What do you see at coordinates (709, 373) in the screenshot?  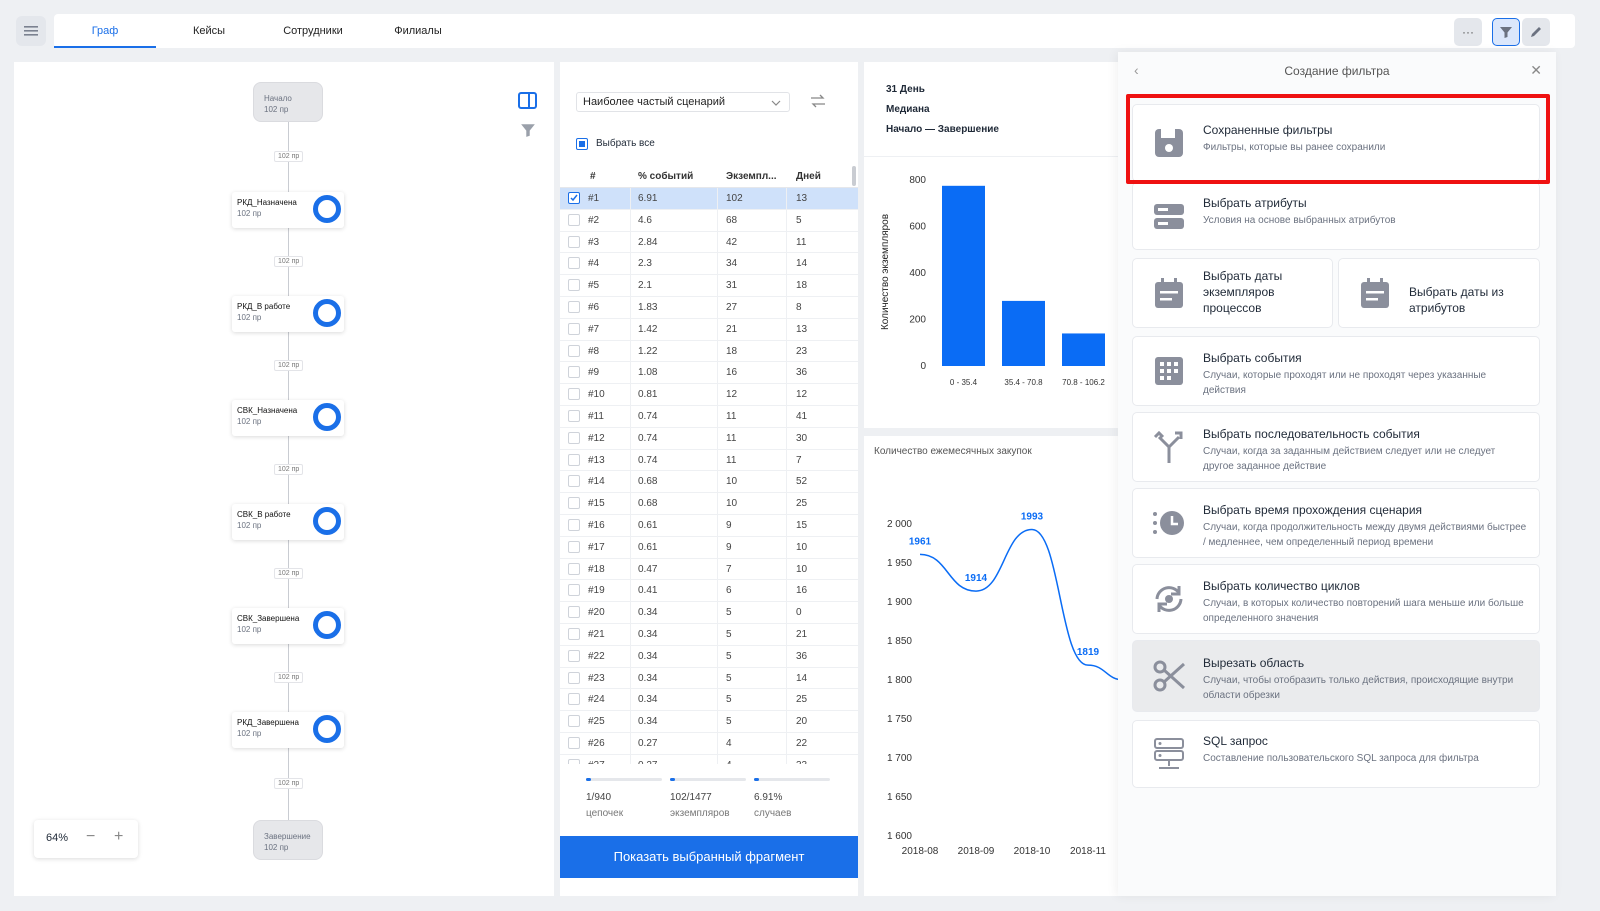 I see `table-row: #9 1.08 16 36` at bounding box center [709, 373].